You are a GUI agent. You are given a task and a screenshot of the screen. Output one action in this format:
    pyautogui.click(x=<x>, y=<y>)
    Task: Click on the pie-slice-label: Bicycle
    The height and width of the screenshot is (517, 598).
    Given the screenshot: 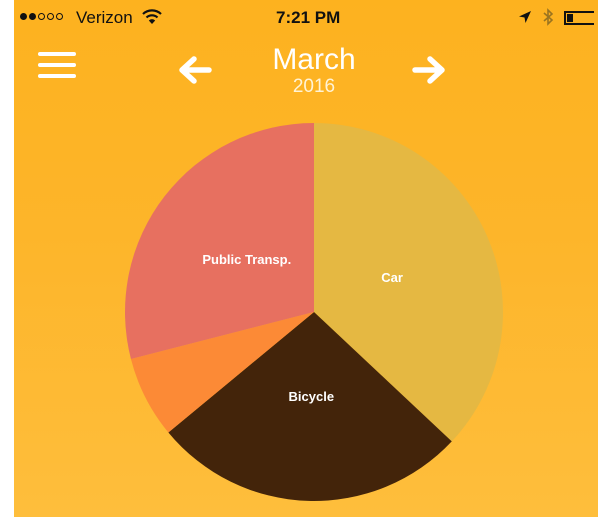 What is the action you would take?
    pyautogui.click(x=312, y=396)
    